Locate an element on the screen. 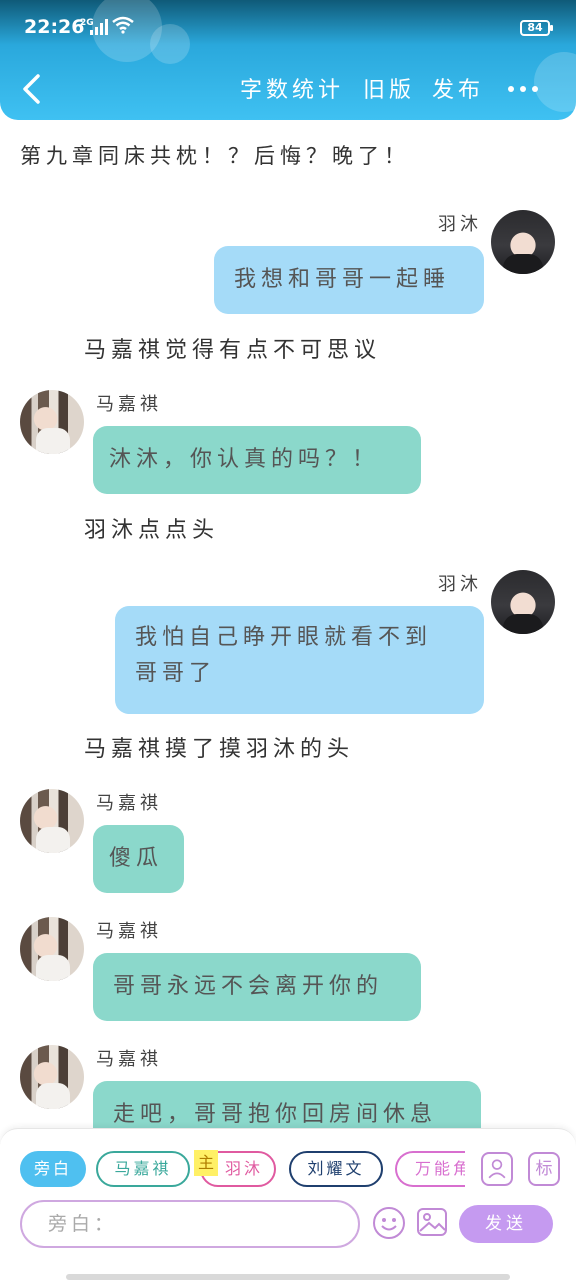 The image size is (576, 1280). role-chip-liuyaowen: 刘耀文 is located at coordinates (336, 1169).